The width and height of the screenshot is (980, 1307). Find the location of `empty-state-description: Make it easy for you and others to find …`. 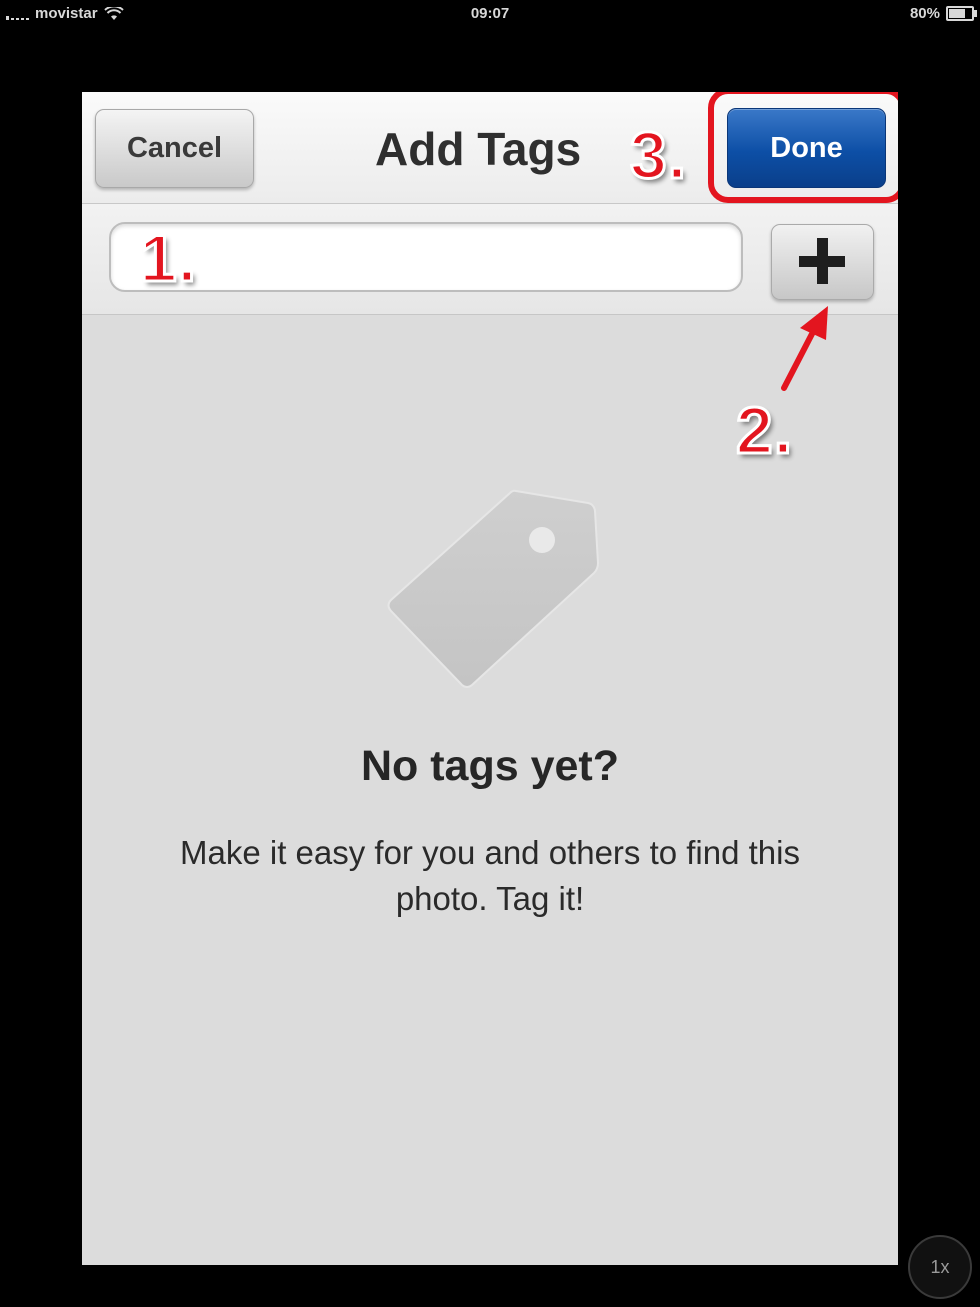

empty-state-description: Make it easy for you and others to find … is located at coordinates (490, 875).